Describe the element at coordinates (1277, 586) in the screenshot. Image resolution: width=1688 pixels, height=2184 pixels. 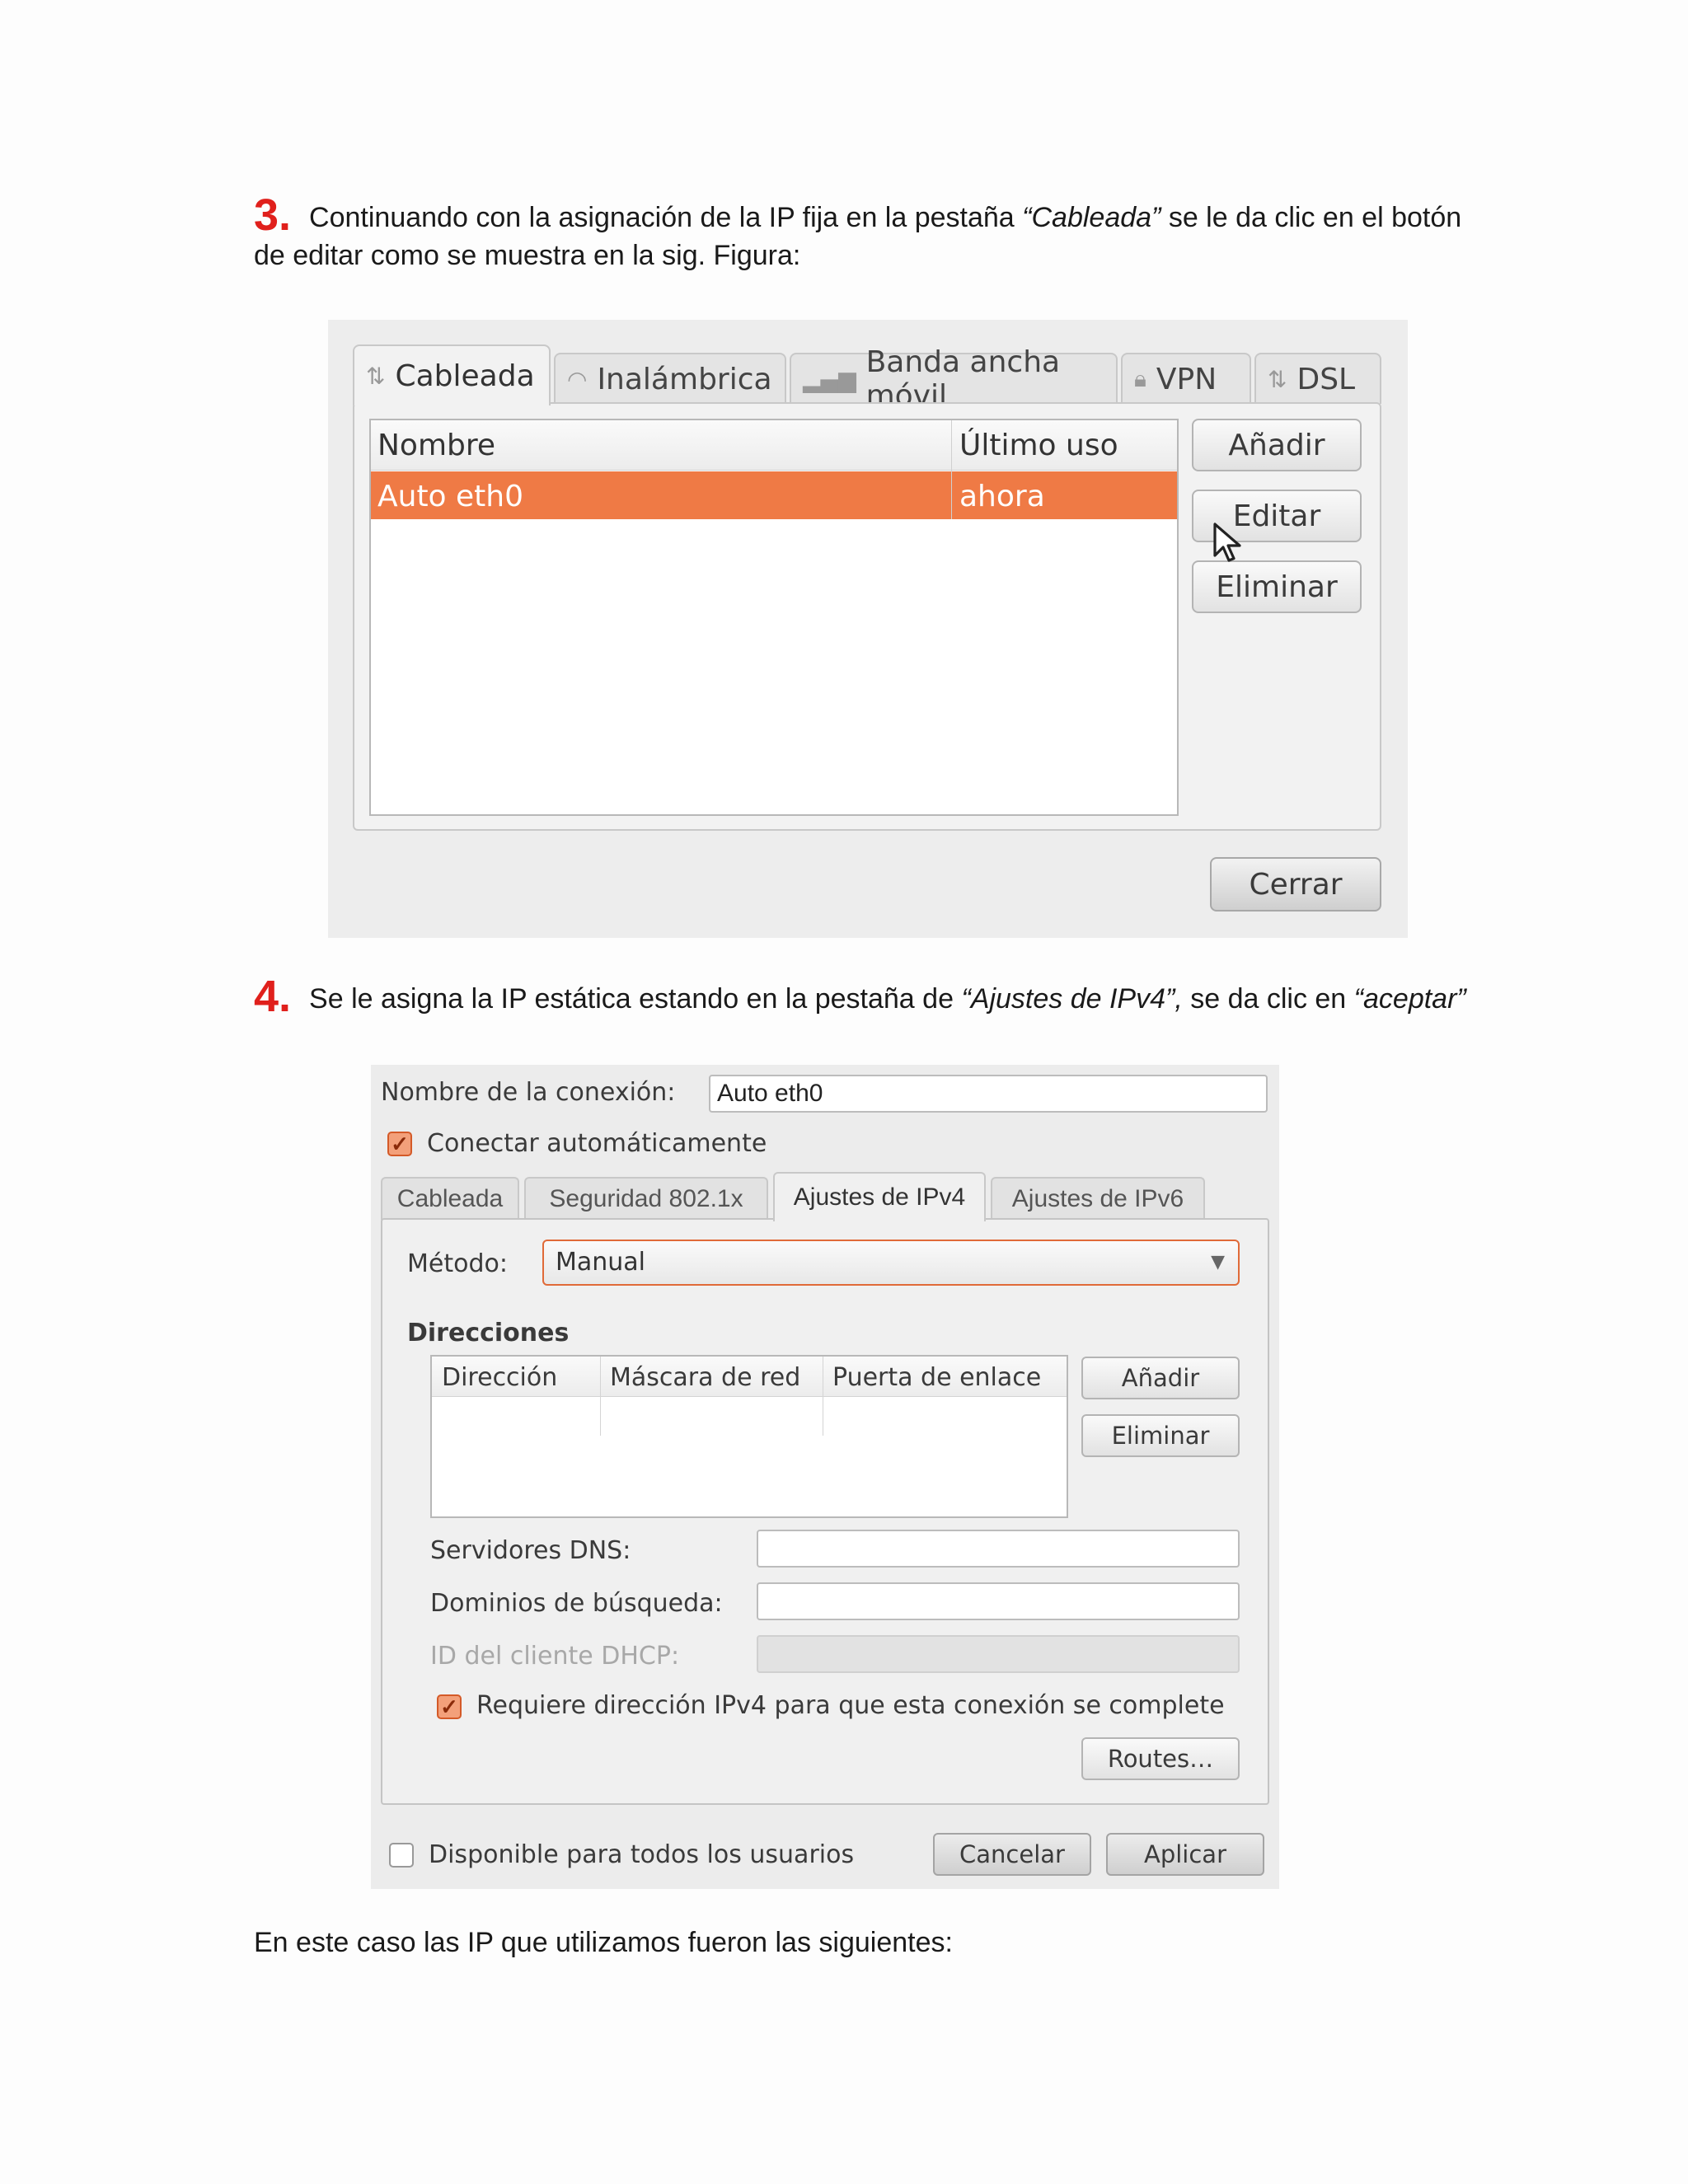
I see `delete-button: Eliminar` at that location.